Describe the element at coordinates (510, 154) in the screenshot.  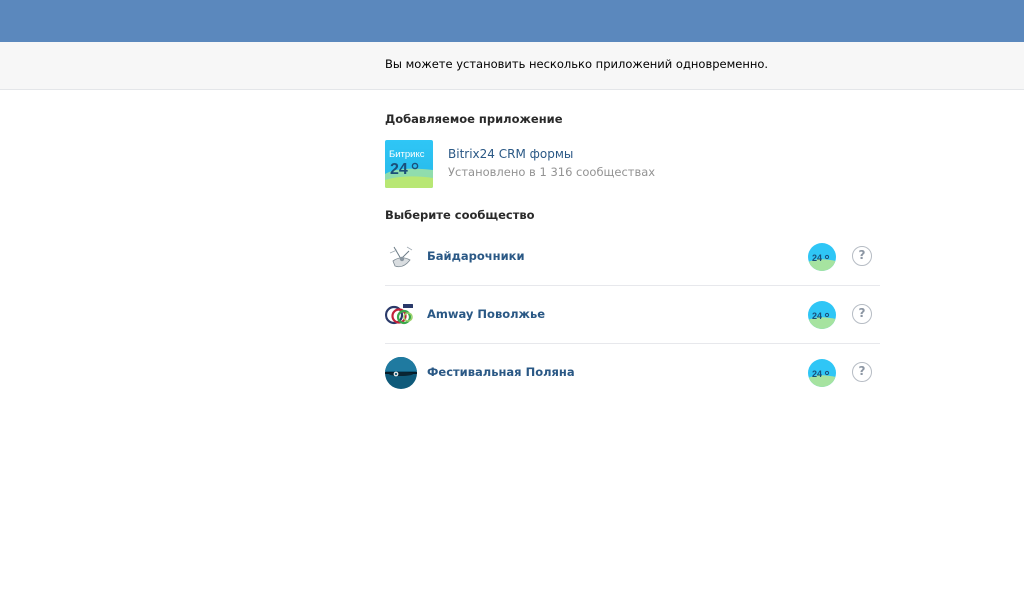
I see `app-name-link: Bitrix24 CRM формы` at that location.